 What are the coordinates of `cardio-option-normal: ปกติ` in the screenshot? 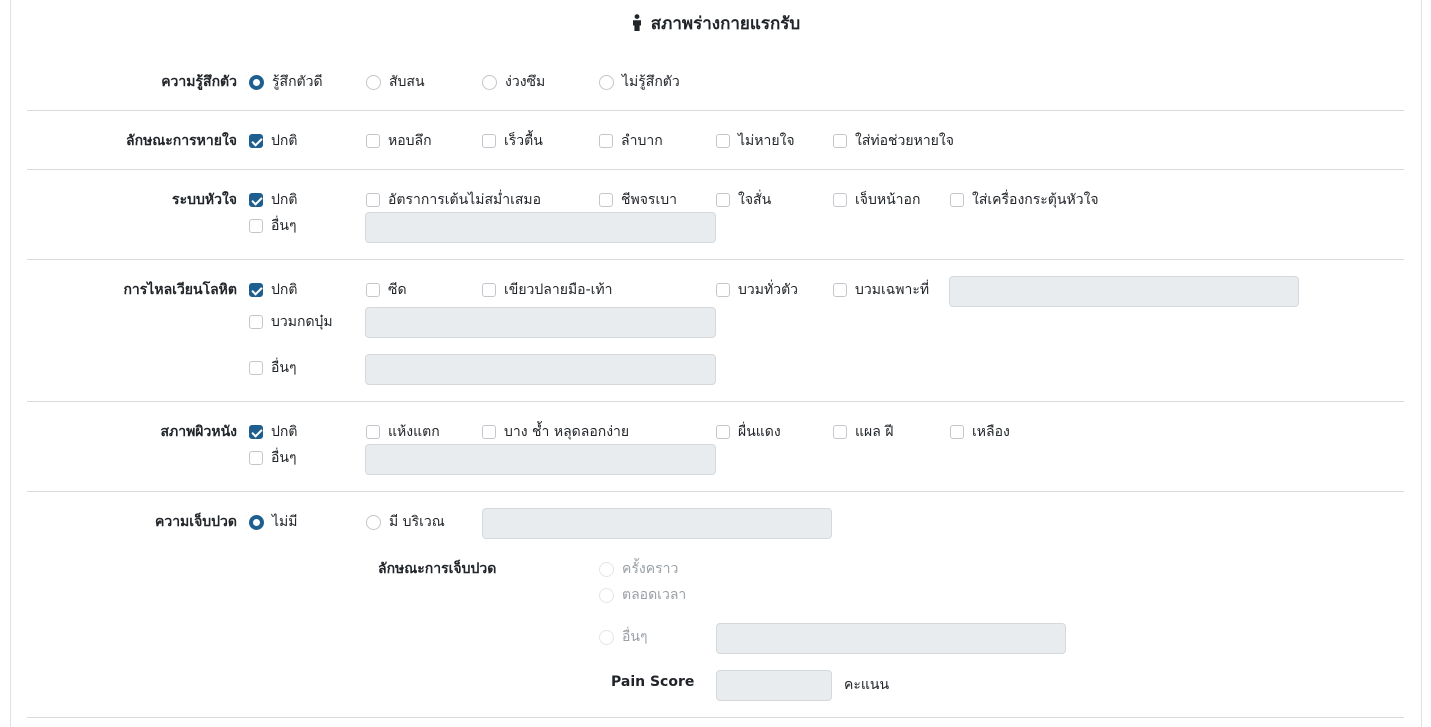 It's located at (273, 200).